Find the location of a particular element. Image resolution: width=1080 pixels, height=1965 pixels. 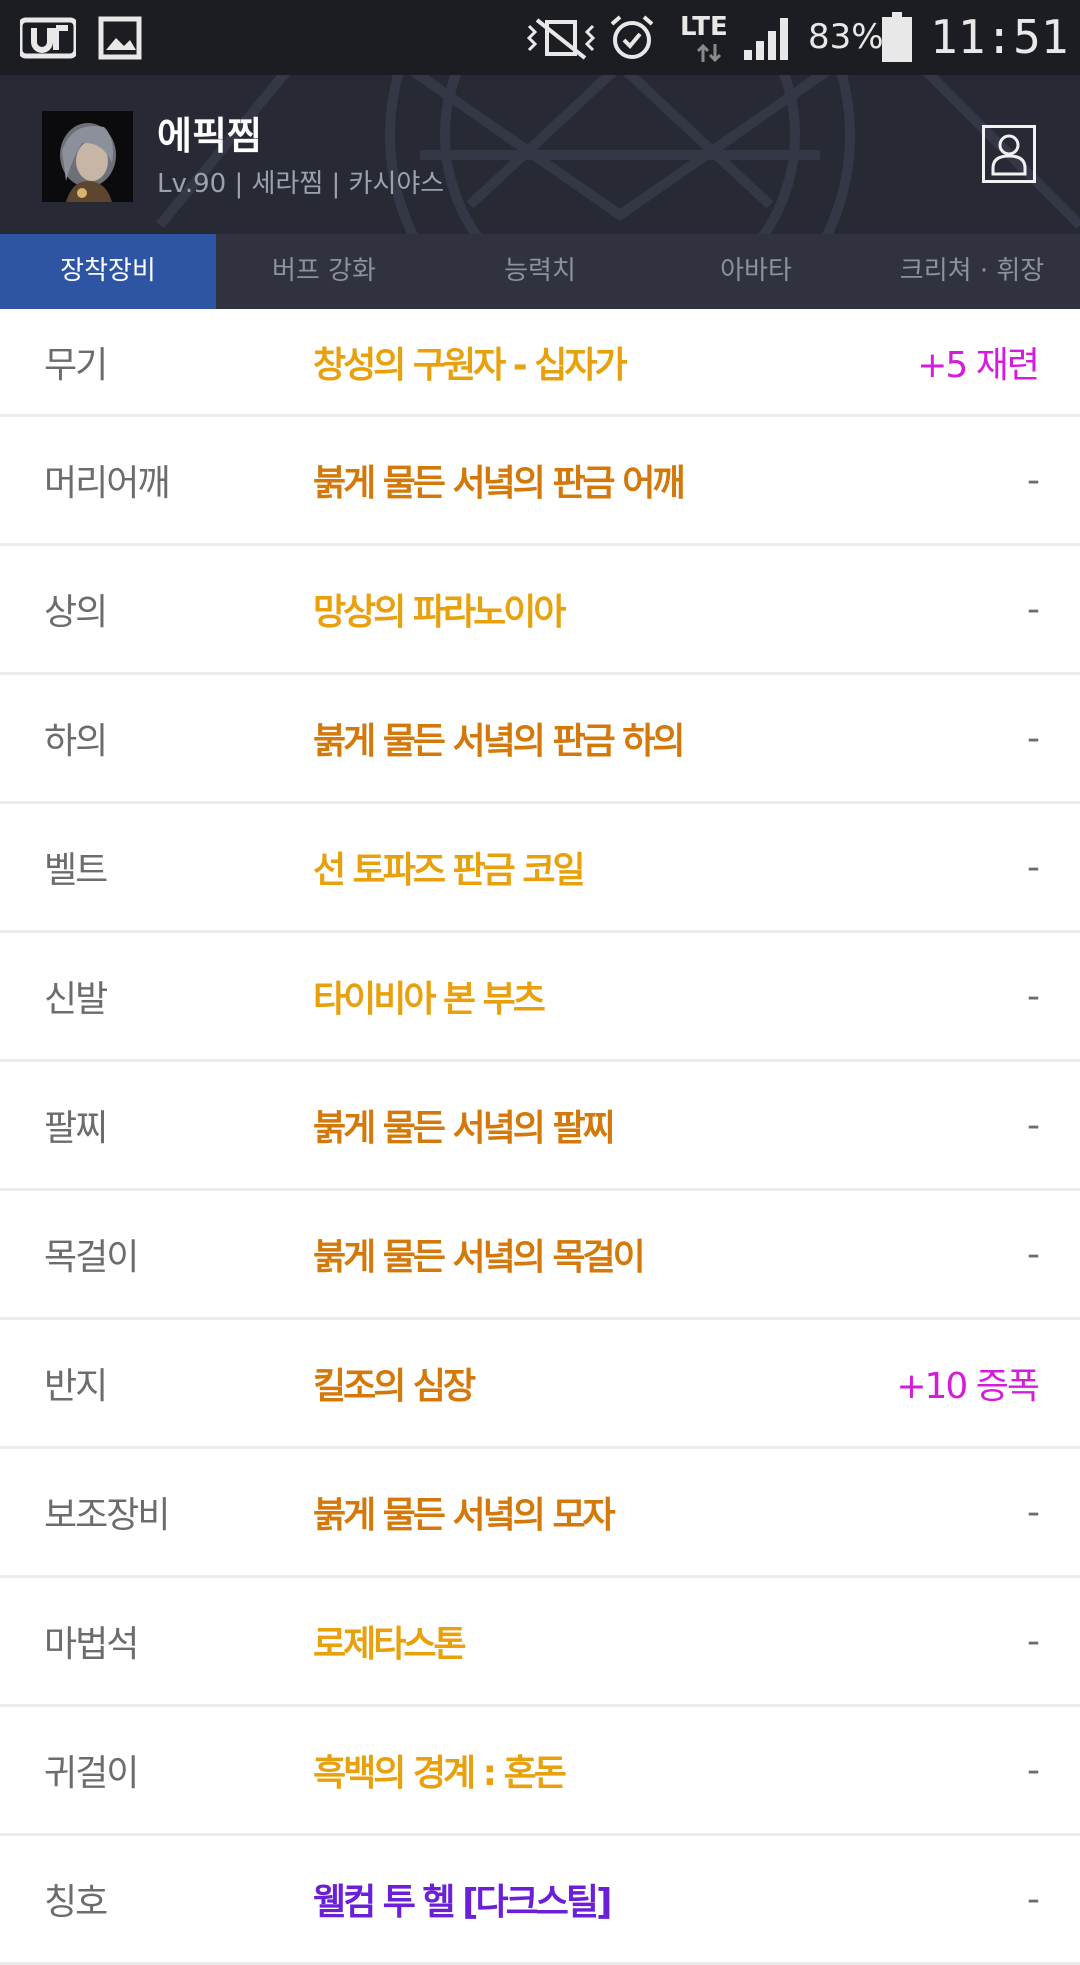

item-name: 붉게 물든 서녘의 목걸이 is located at coordinates (479, 1257).